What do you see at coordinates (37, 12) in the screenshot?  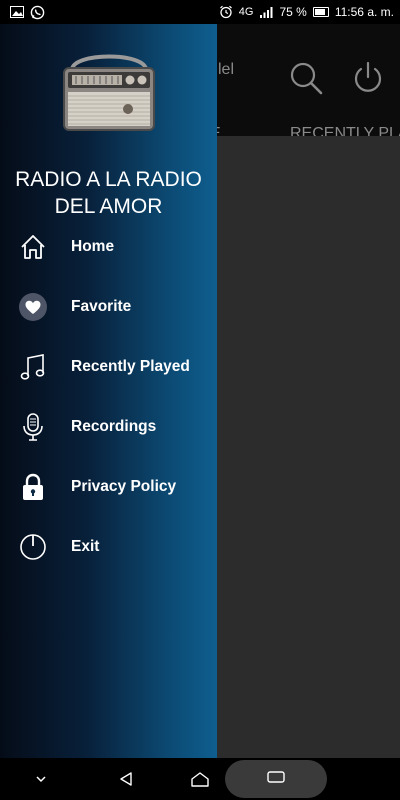 I see `whatsapp-icon` at bounding box center [37, 12].